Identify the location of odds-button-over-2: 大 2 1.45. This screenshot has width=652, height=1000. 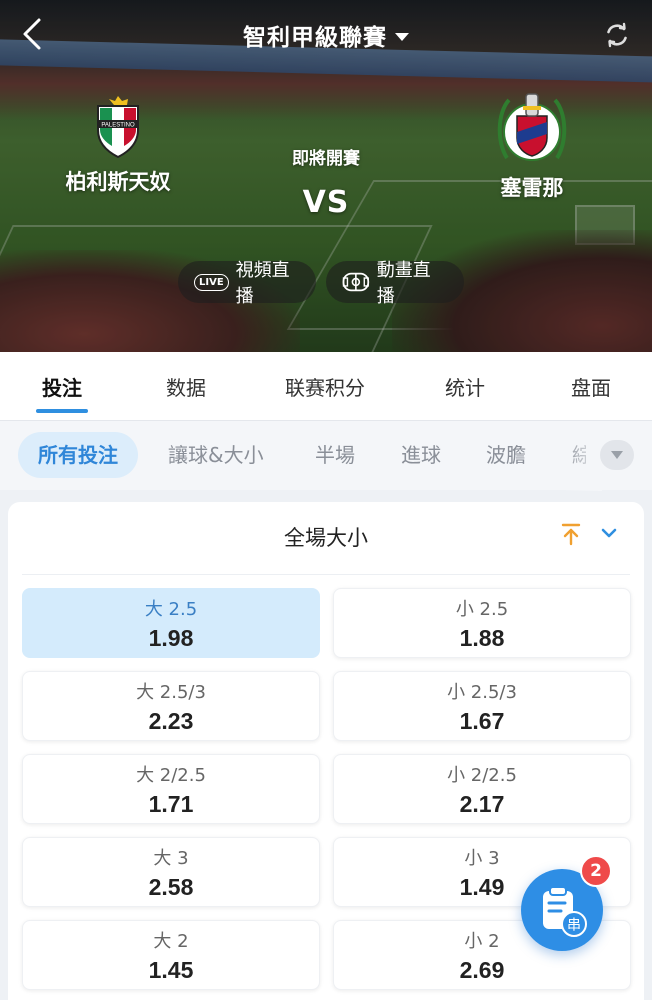
(171, 955).